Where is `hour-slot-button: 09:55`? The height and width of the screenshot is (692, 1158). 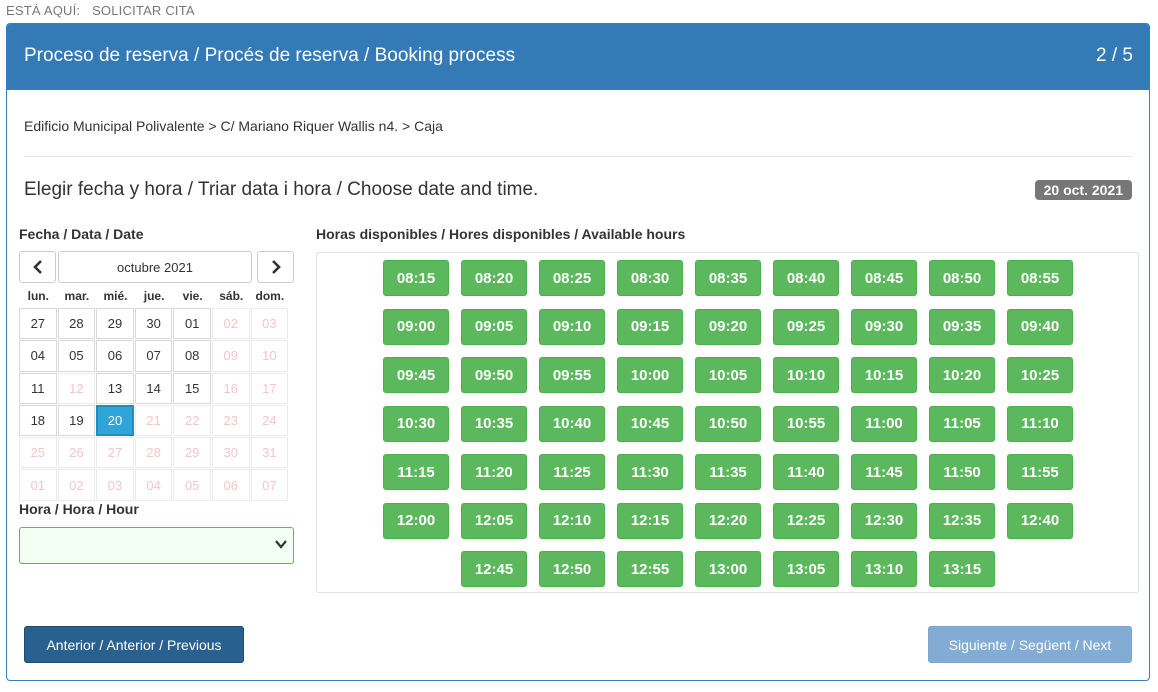 hour-slot-button: 09:55 is located at coordinates (572, 375).